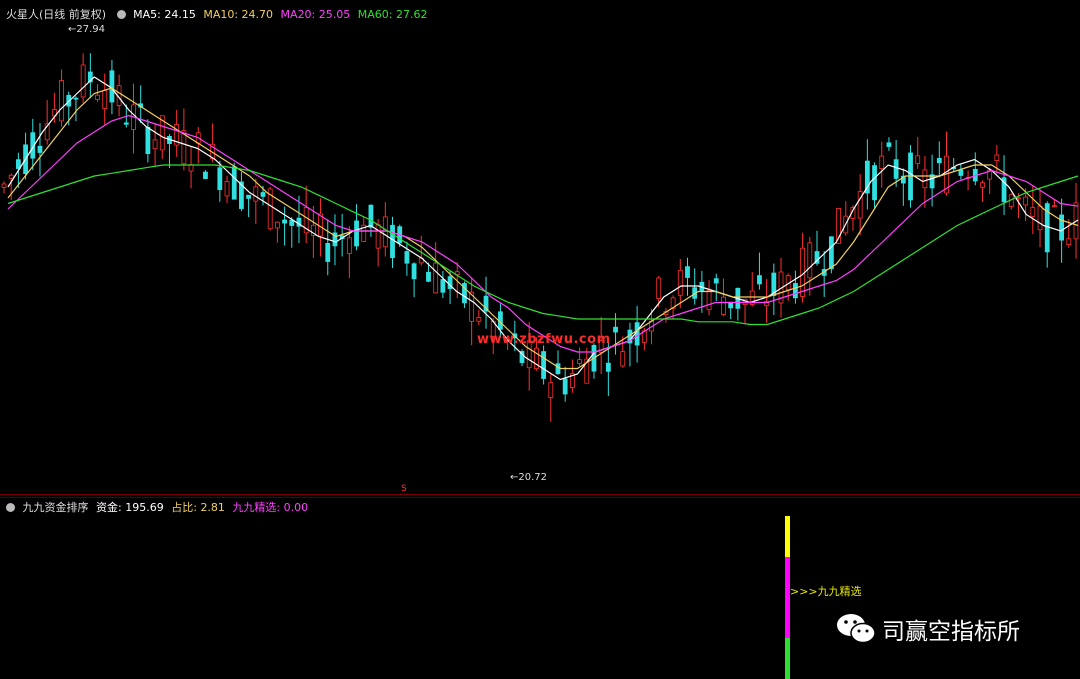 The height and width of the screenshot is (679, 1080). I want to click on ma20-label: MA20:, so click(298, 14).